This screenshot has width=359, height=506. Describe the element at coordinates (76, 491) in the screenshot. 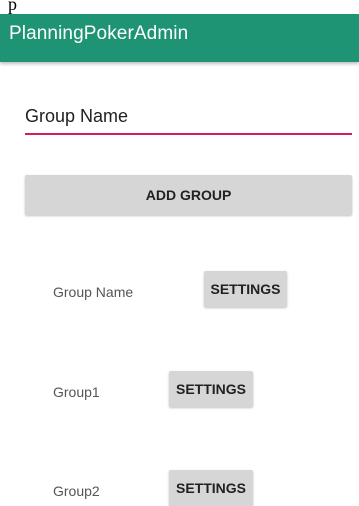

I see `group-row-label: Group2` at that location.